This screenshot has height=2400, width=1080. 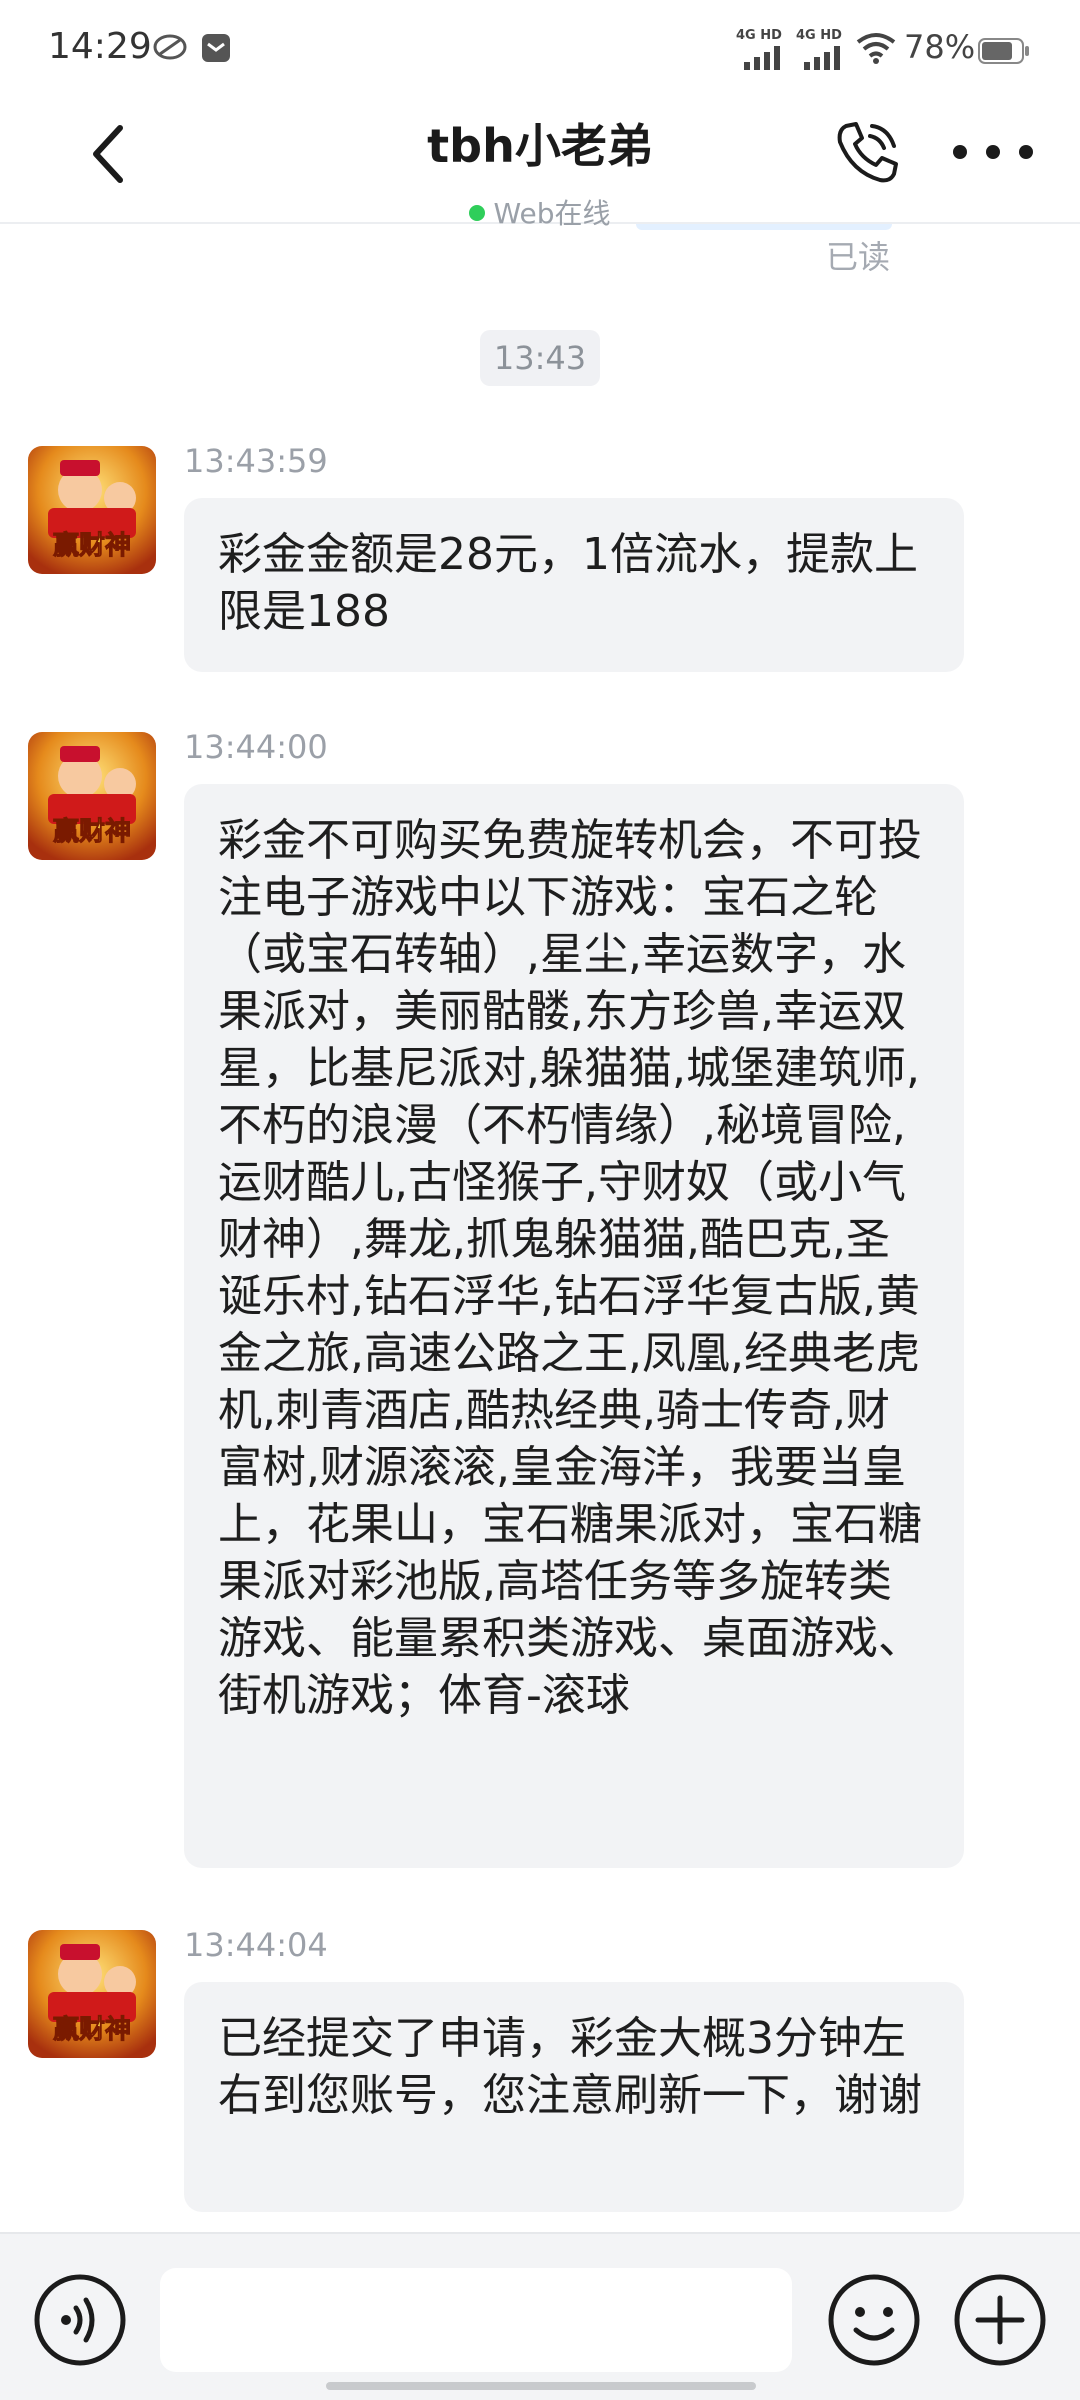 What do you see at coordinates (1000, 2320) in the screenshot?
I see `plus-icon` at bounding box center [1000, 2320].